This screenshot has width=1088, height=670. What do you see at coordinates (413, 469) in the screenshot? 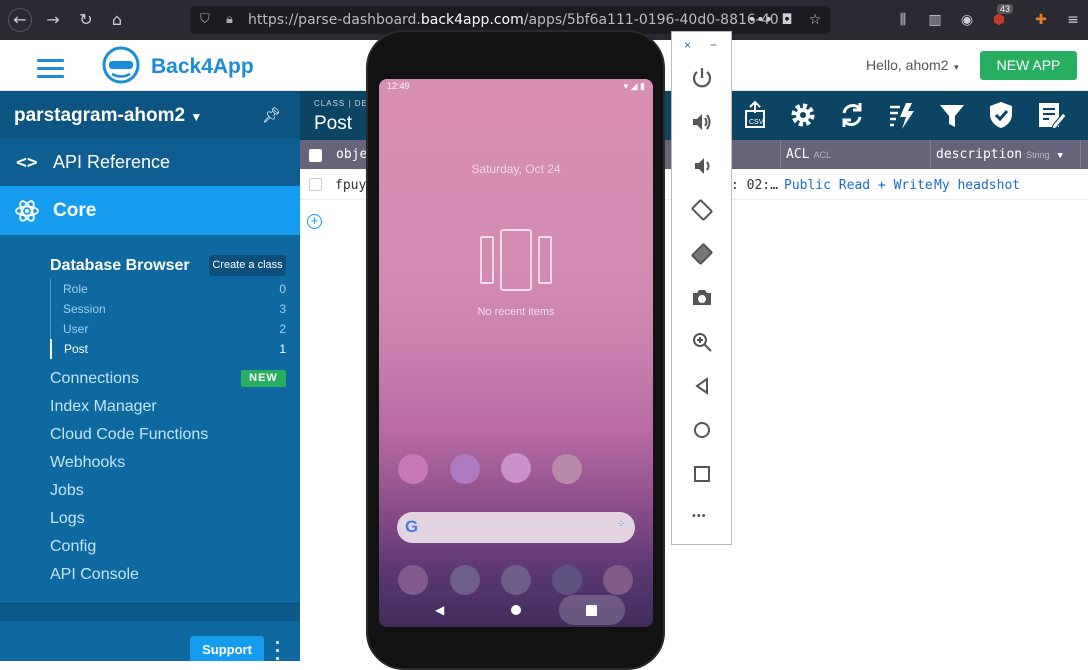
I see `phone-app-icon` at bounding box center [413, 469].